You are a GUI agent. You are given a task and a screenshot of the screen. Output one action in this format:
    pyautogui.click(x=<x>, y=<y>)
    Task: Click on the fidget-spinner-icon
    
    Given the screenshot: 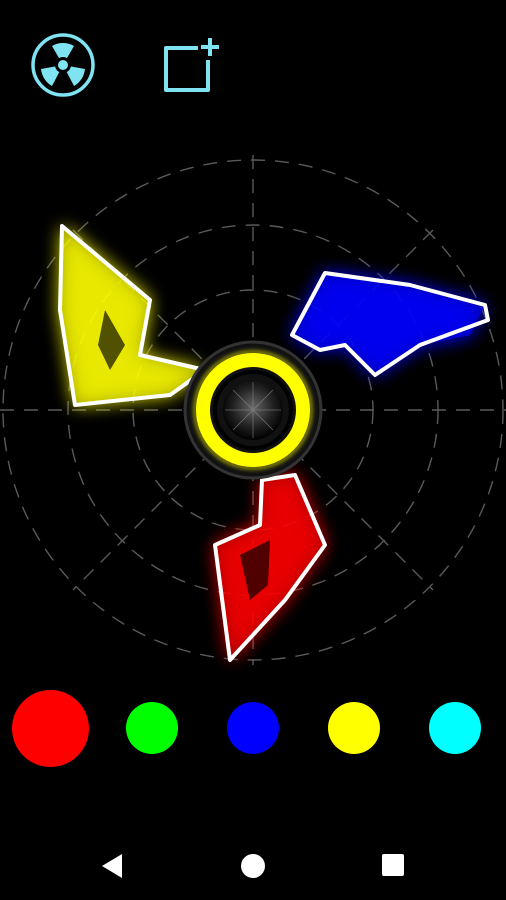 What is the action you would take?
    pyautogui.click(x=63, y=65)
    